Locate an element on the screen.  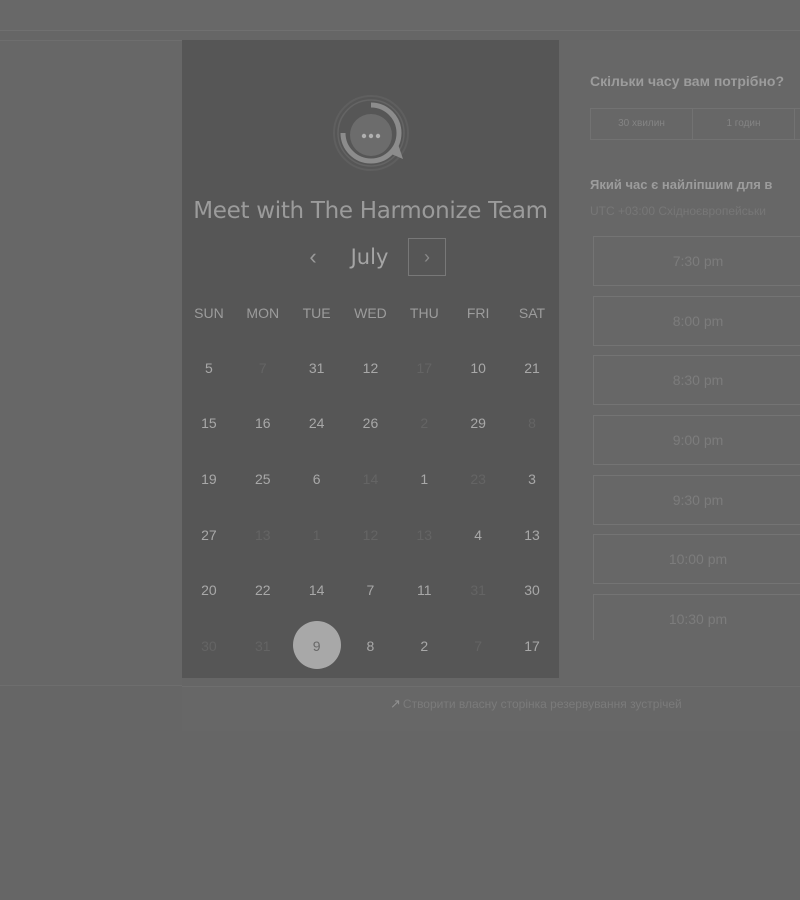
day-number: 8 is located at coordinates (370, 645).